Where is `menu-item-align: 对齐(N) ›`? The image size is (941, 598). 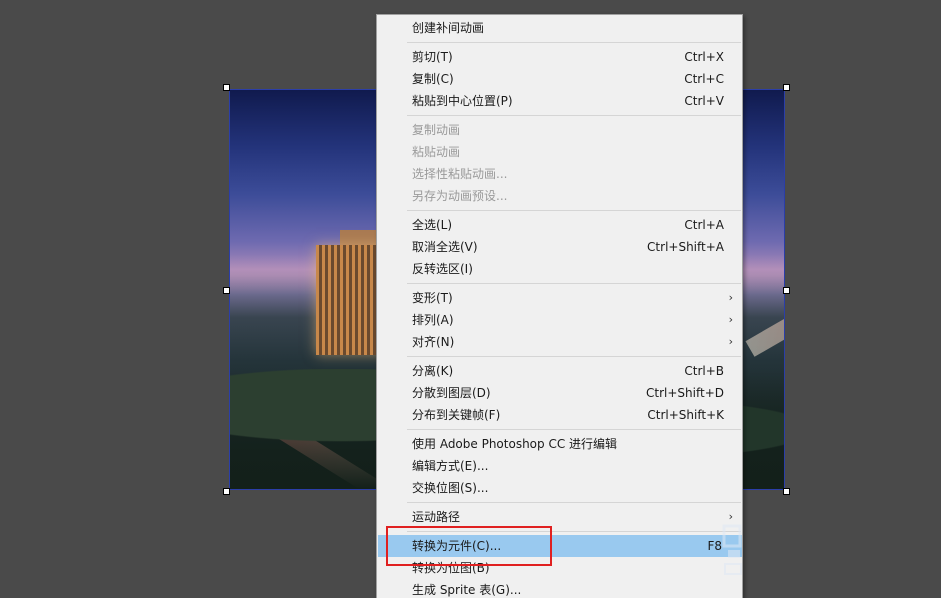
menu-item-align: 对齐(N) › is located at coordinates (560, 342).